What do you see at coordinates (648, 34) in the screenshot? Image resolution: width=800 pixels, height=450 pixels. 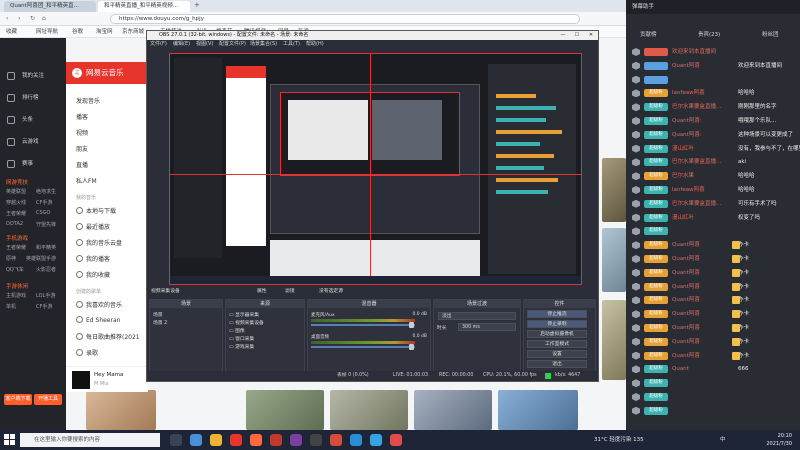 I see `tab-contribution: 贡献榜` at bounding box center [648, 34].